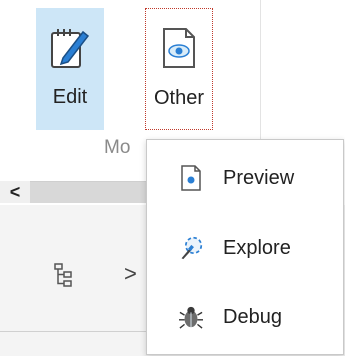 The width and height of the screenshot is (345, 356). Describe the element at coordinates (179, 48) in the screenshot. I see `other-eye-document-icon` at that location.